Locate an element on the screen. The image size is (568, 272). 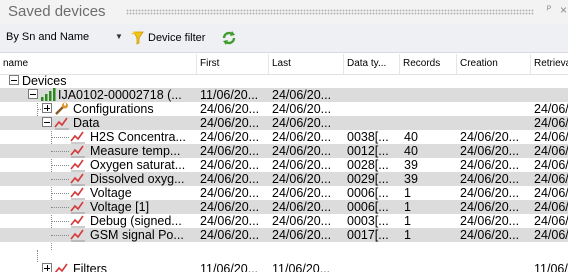
refresh-icon is located at coordinates (229, 38).